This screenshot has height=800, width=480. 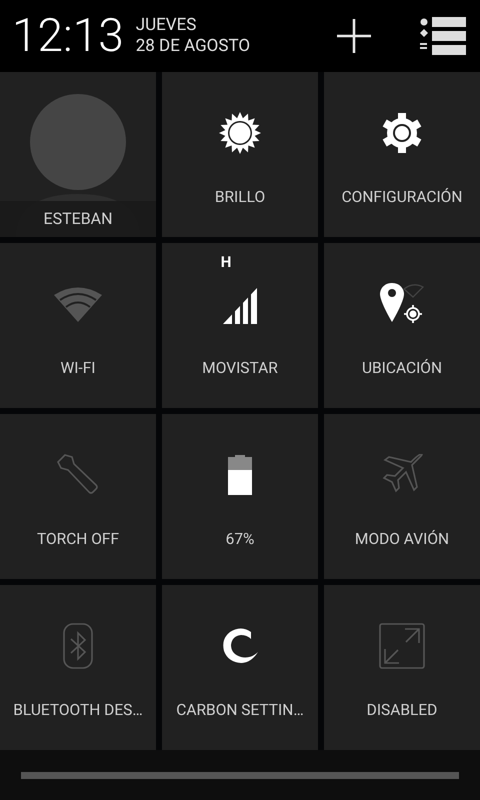 What do you see at coordinates (167, 25) in the screenshot?
I see `weekday: JUEVES` at bounding box center [167, 25].